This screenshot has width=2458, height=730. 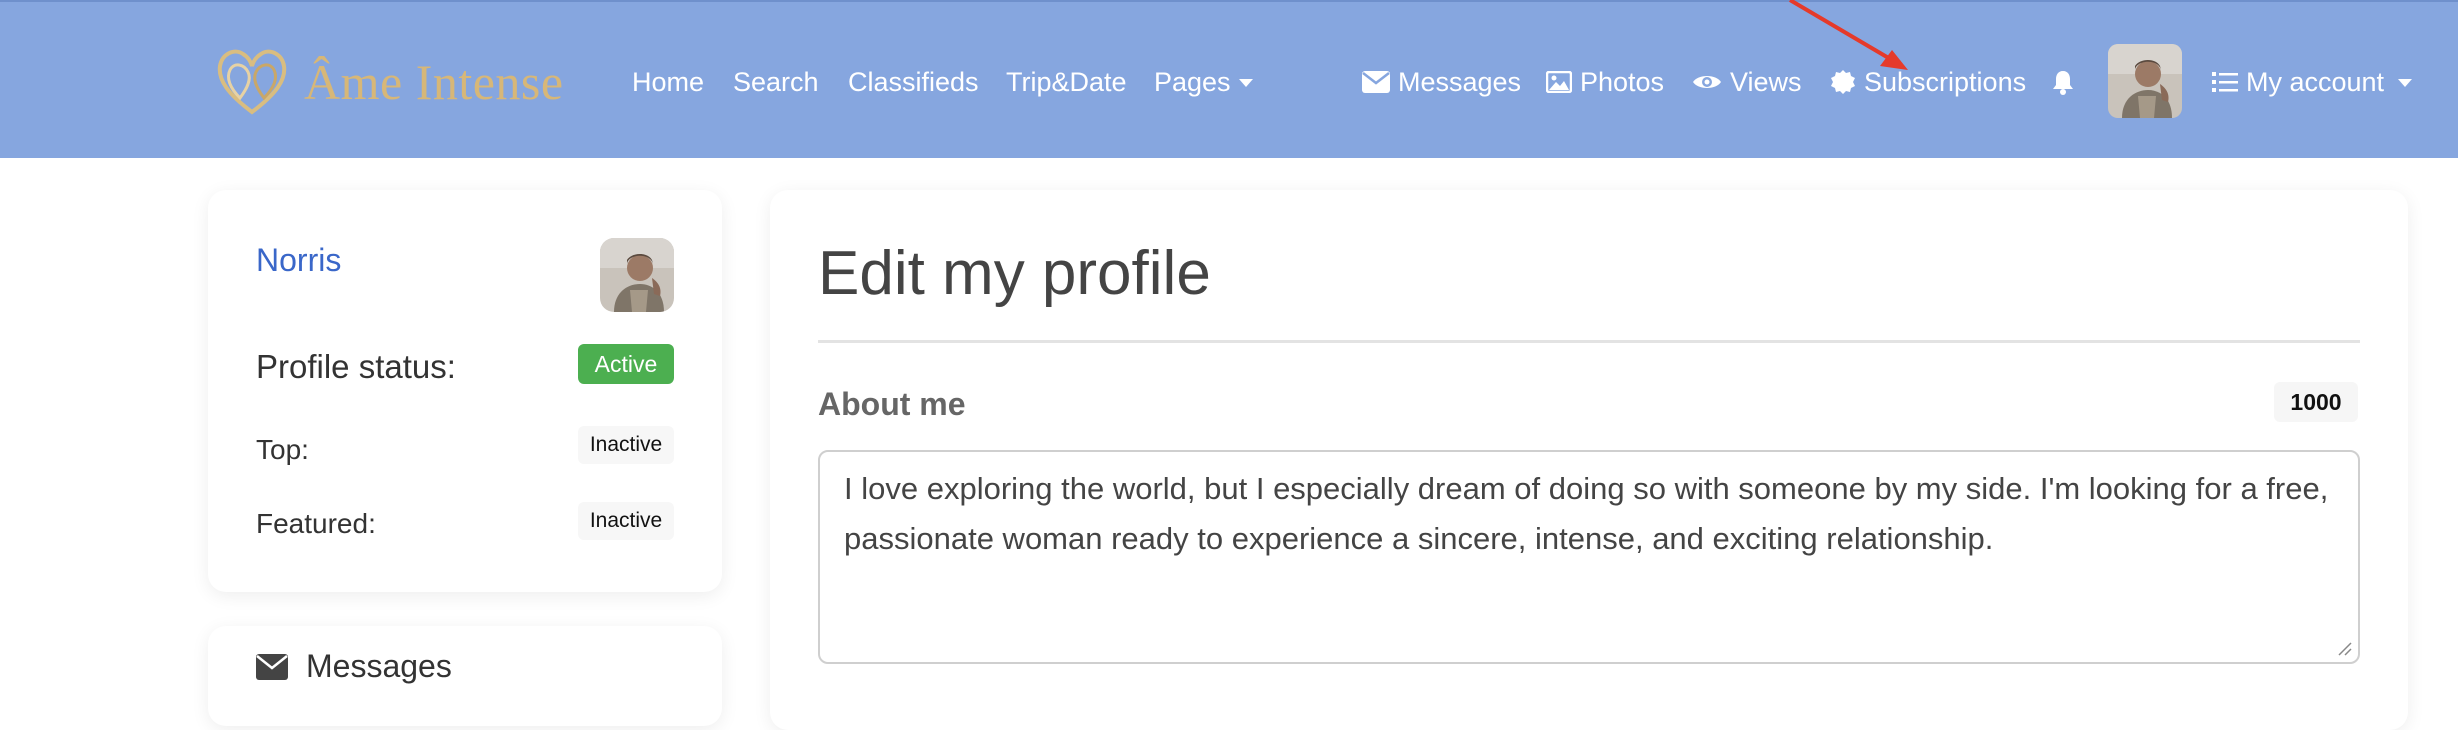 I want to click on nav-home-link: Home, so click(x=668, y=82).